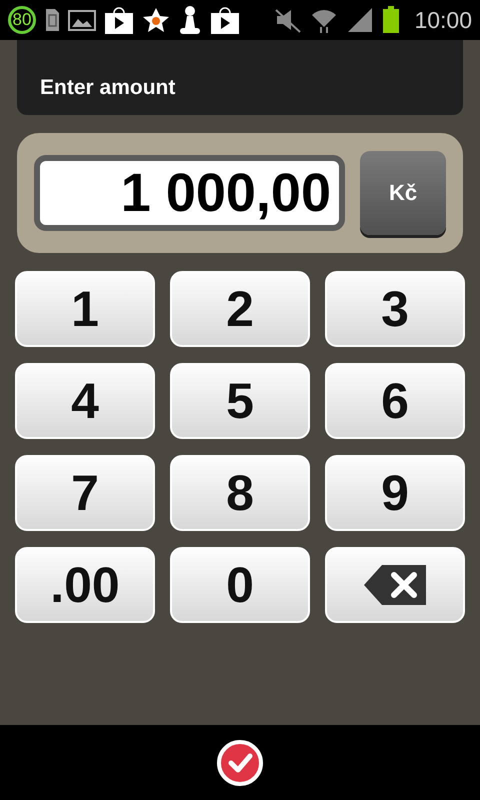 Image resolution: width=480 pixels, height=800 pixels. Describe the element at coordinates (190, 20) in the screenshot. I see `pawn-icon` at that location.